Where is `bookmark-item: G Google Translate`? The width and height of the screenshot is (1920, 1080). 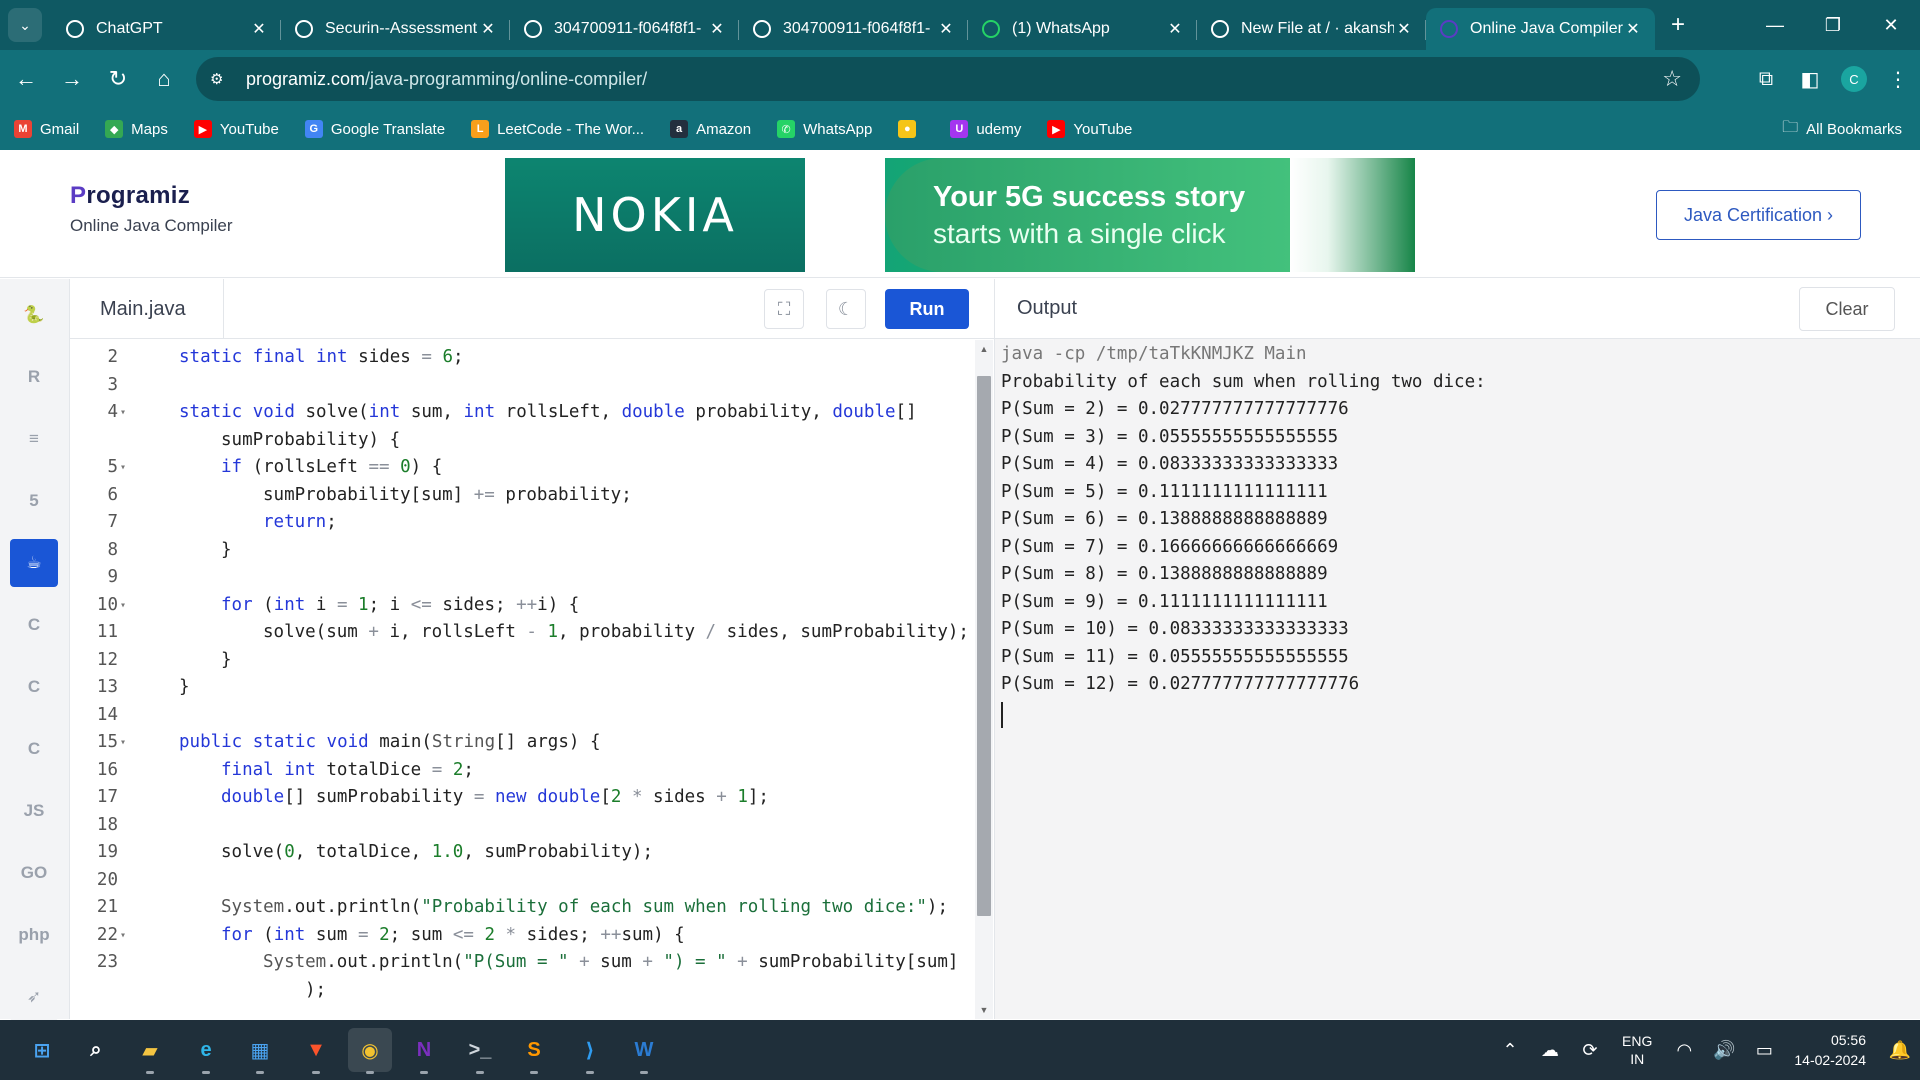 bookmark-item: G Google Translate is located at coordinates (374, 129).